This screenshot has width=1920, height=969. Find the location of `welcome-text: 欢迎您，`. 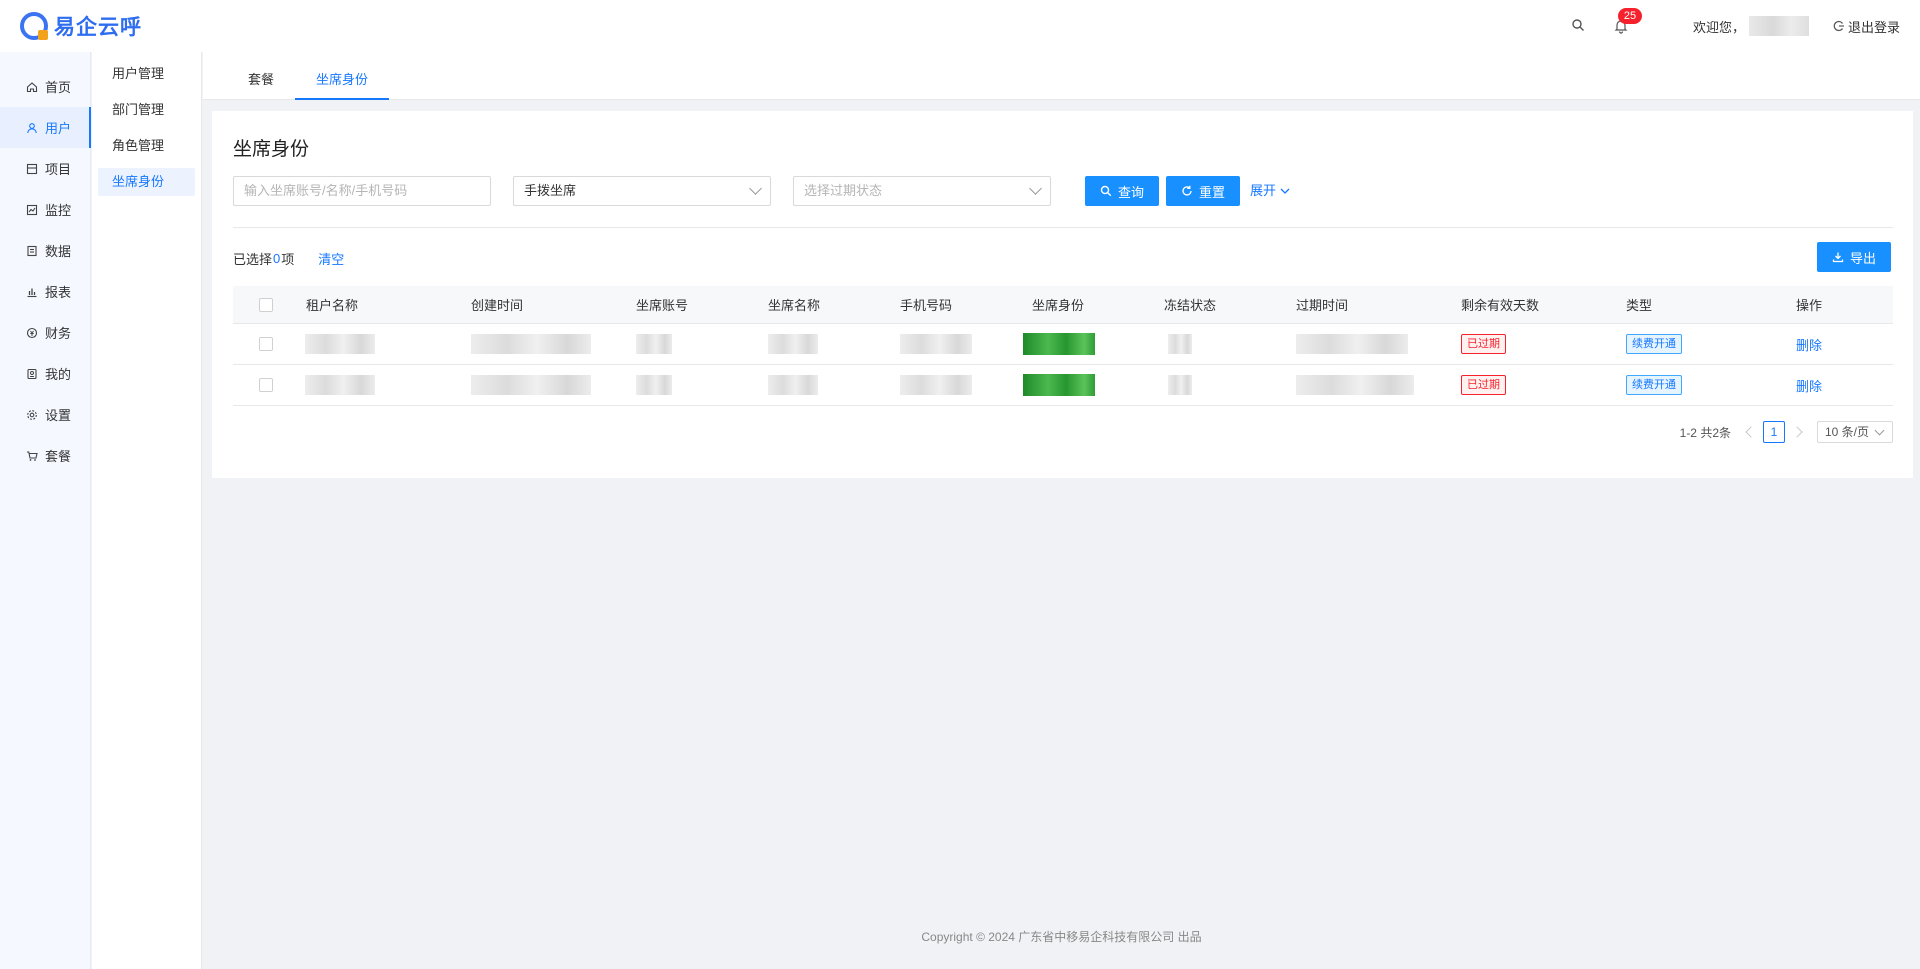

welcome-text: 欢迎您， is located at coordinates (1751, 26).